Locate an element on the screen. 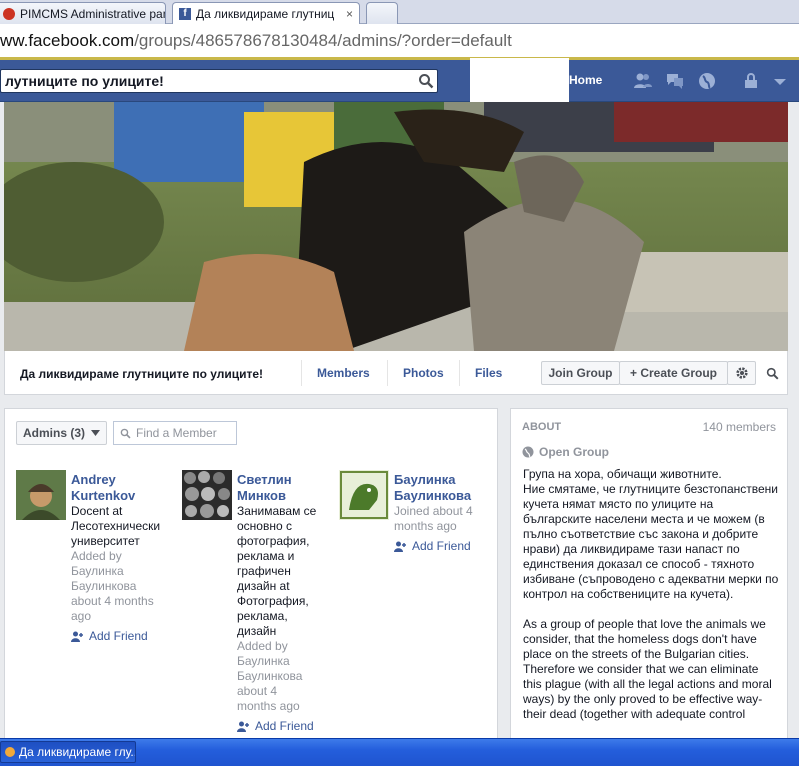 The image size is (799, 766). desc-line: Фотография, is located at coordinates (273, 601).